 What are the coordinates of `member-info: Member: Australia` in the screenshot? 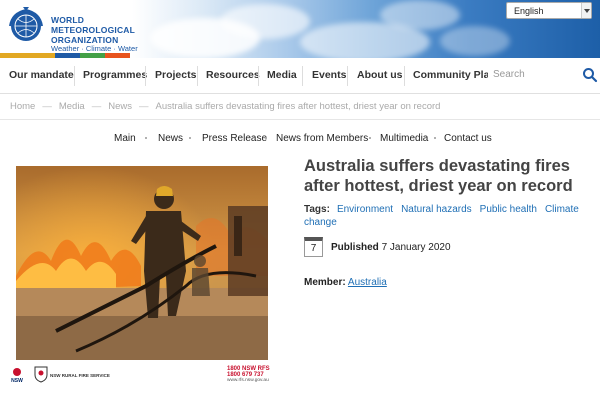 It's located at (345, 282).